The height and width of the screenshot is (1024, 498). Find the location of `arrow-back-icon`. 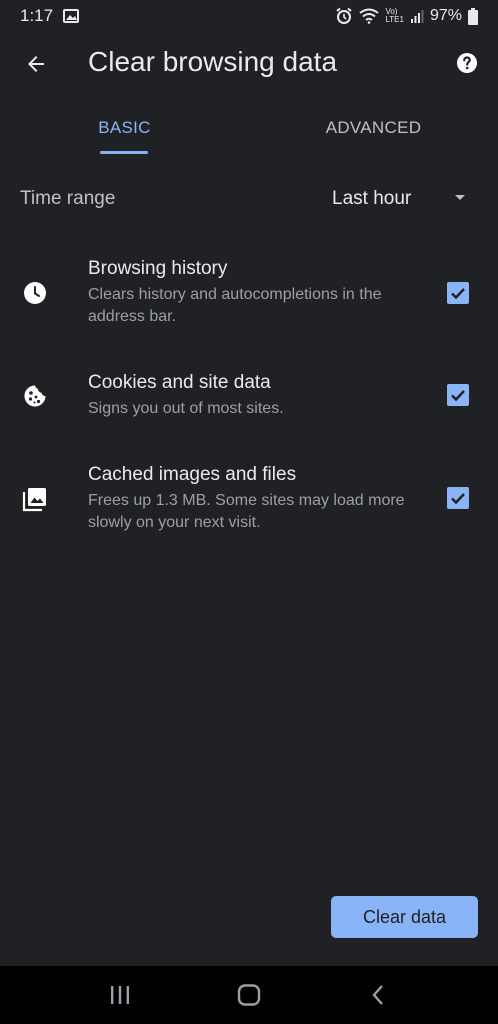

arrow-back-icon is located at coordinates (36, 64).